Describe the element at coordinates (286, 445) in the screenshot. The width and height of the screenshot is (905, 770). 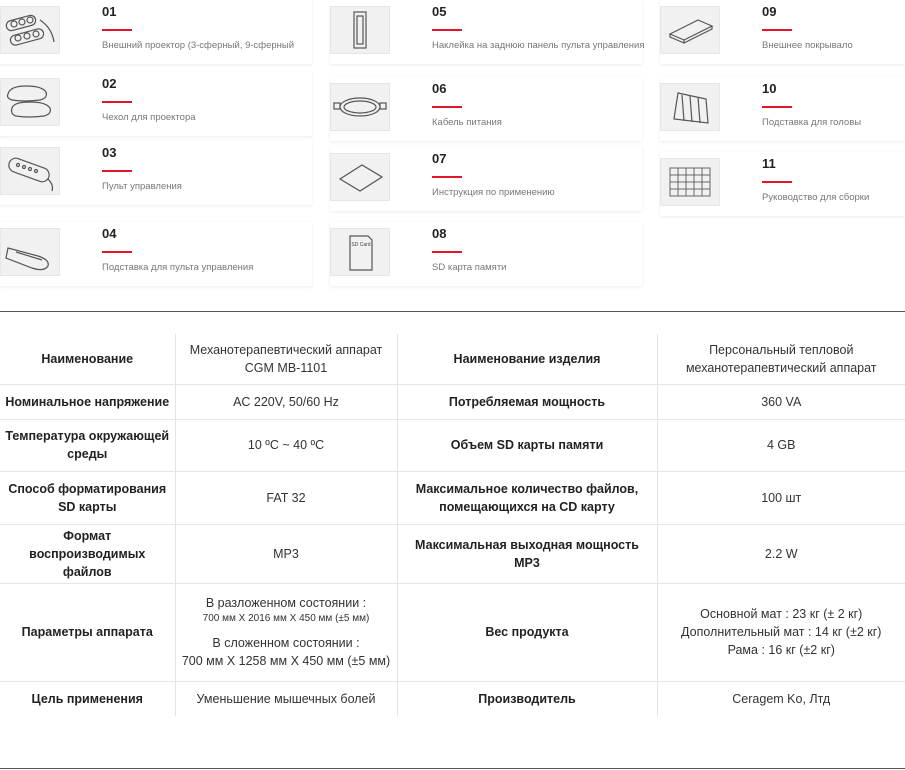
I see `spec-value: 10 ºC ~ 40 ºC` at that location.